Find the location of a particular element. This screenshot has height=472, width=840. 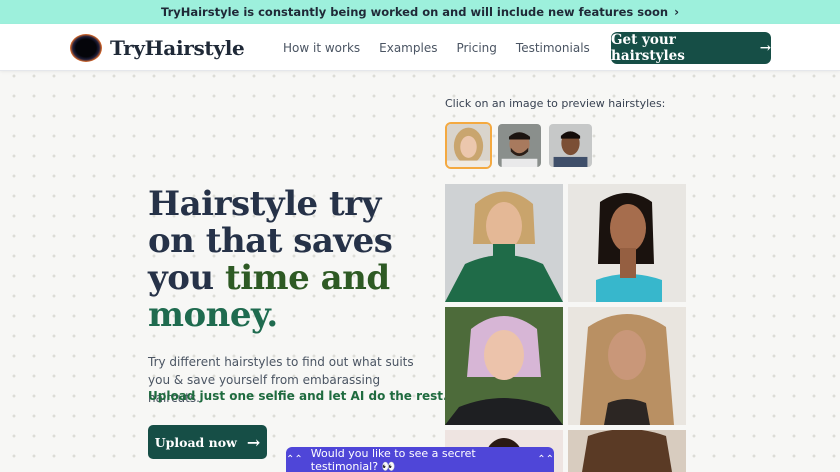

hairstyle-example-green-top is located at coordinates (504, 243).